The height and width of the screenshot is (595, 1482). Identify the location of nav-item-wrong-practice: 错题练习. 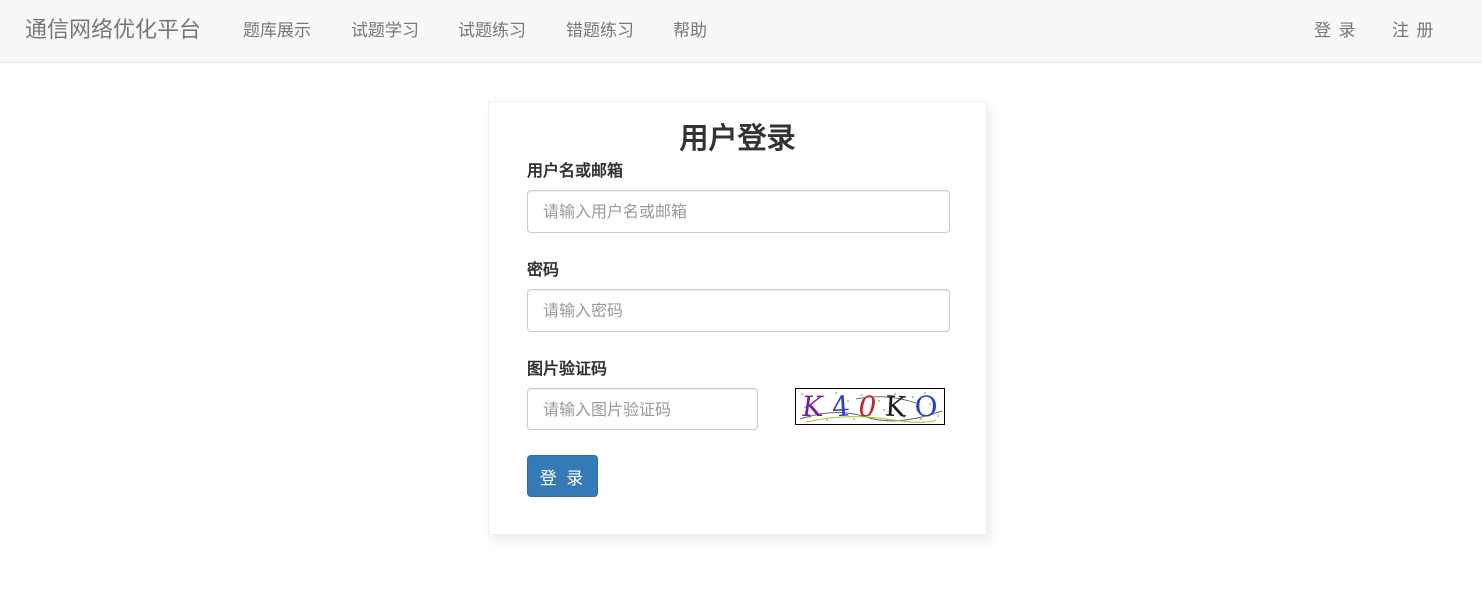
(600, 31).